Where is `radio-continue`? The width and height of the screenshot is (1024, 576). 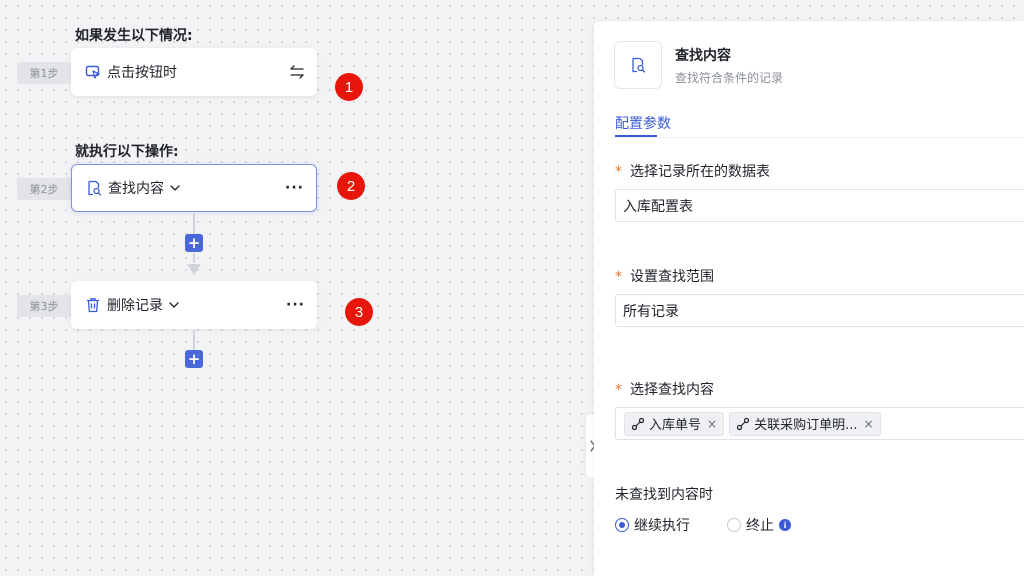 radio-continue is located at coordinates (622, 525).